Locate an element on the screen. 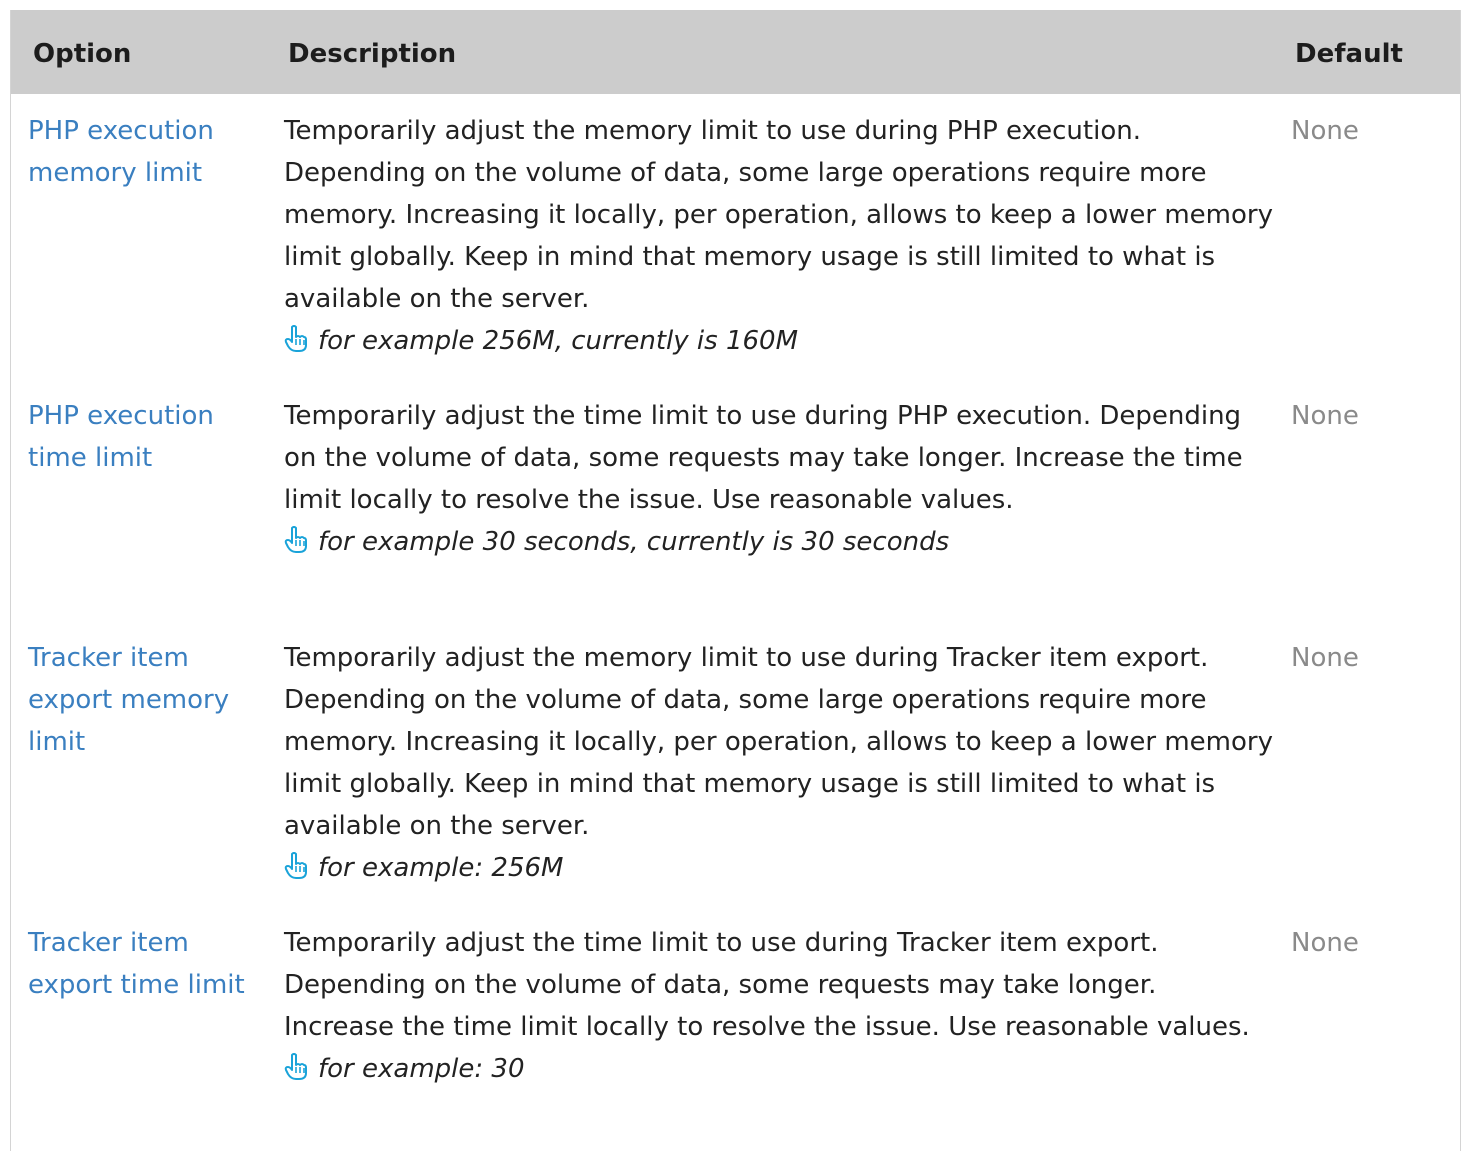 This screenshot has width=1474, height=1151. table-header: Option Description Default is located at coordinates (735, 52).